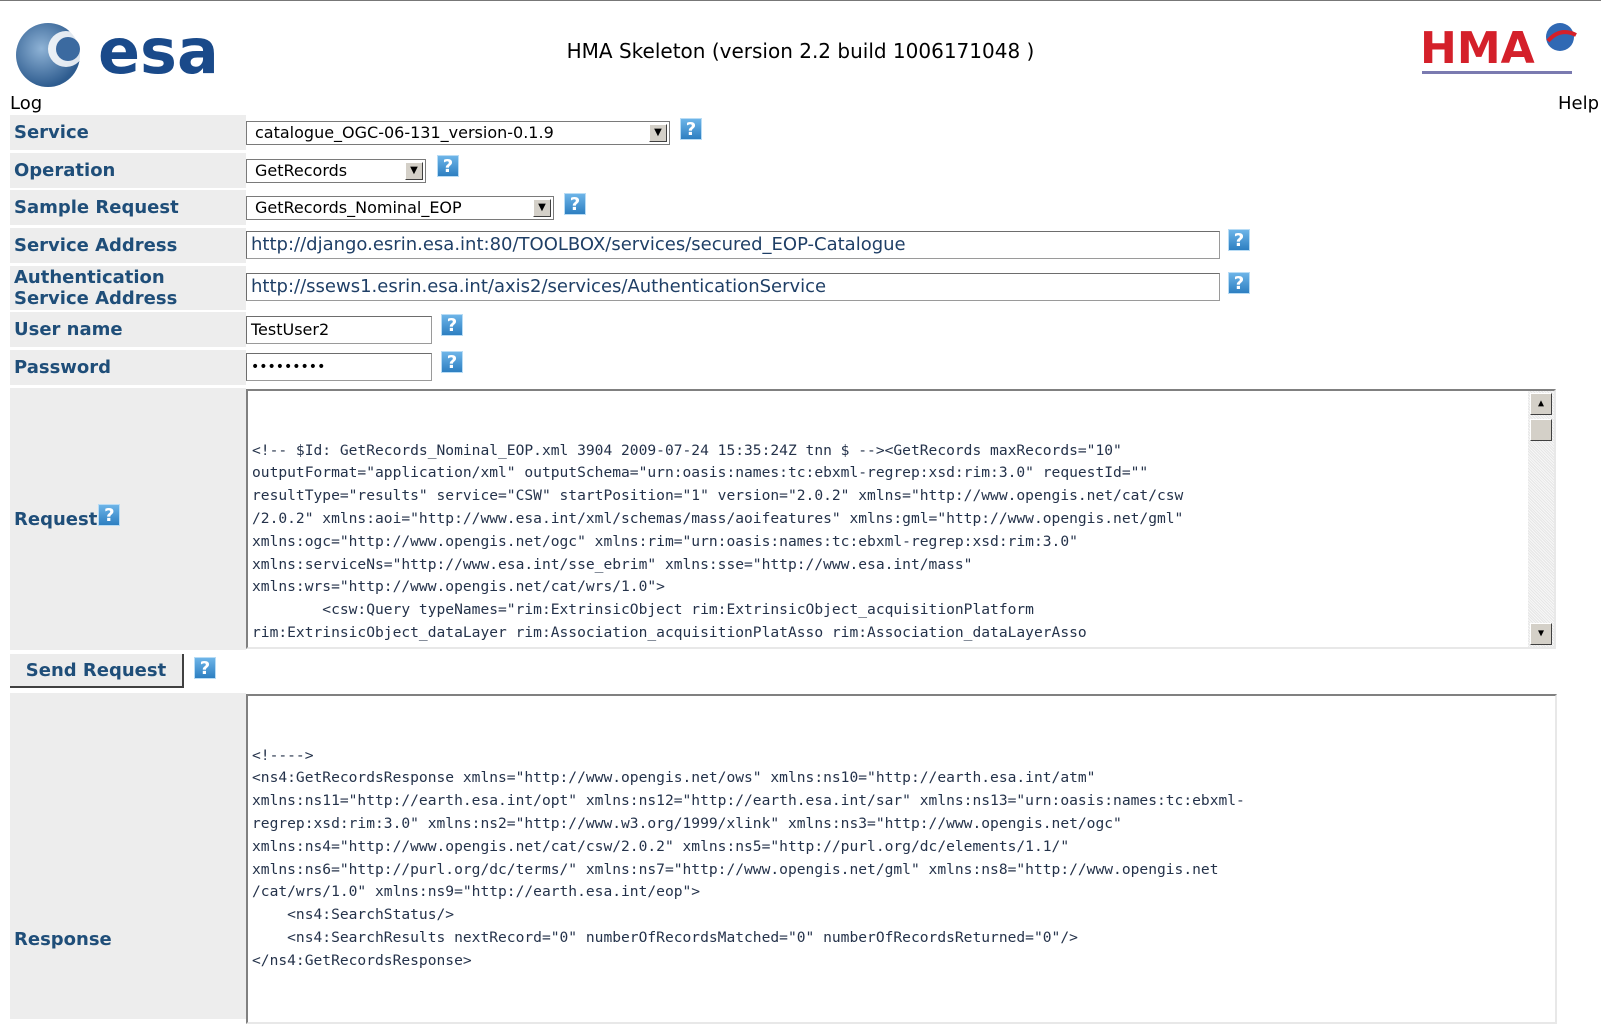 Image resolution: width=1601 pixels, height=1024 pixels. I want to click on operation-select: GetRecords ▼, so click(336, 171).